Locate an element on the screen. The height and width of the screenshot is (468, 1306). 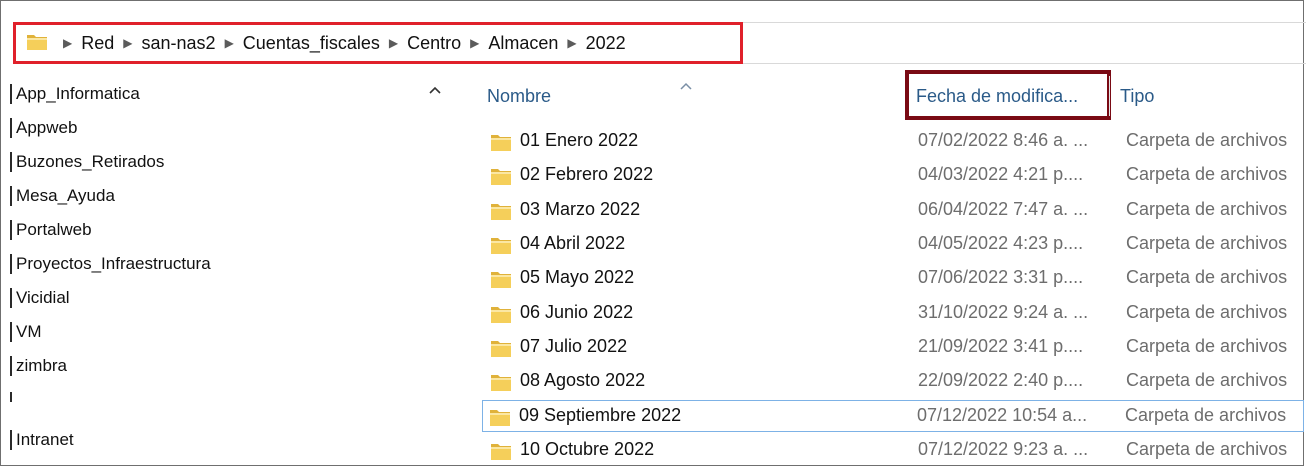
breadcrumb-cuentas-fiscales: Cuentas_fiscales is located at coordinates (311, 43).